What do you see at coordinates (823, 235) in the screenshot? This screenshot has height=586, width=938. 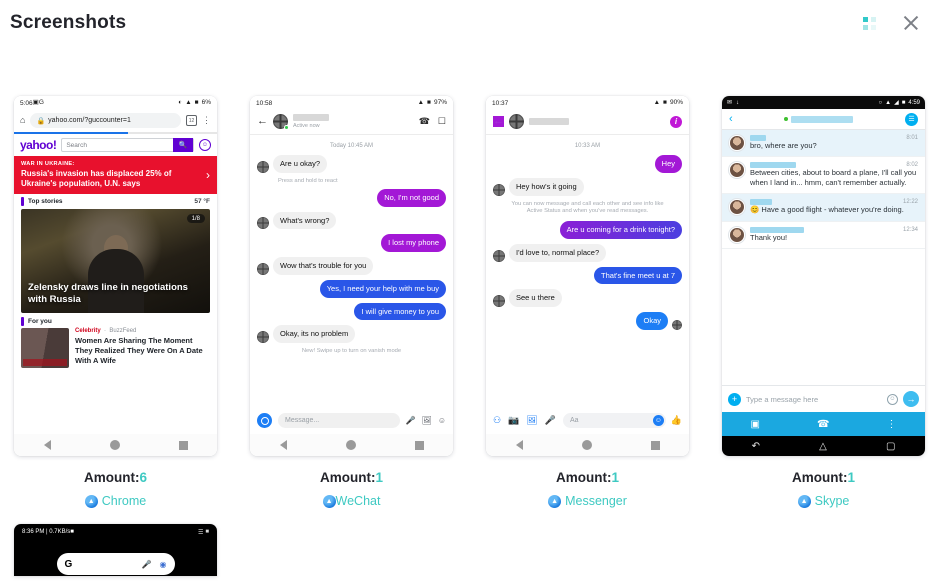 I see `message-row: 12:34 Thank you!` at bounding box center [823, 235].